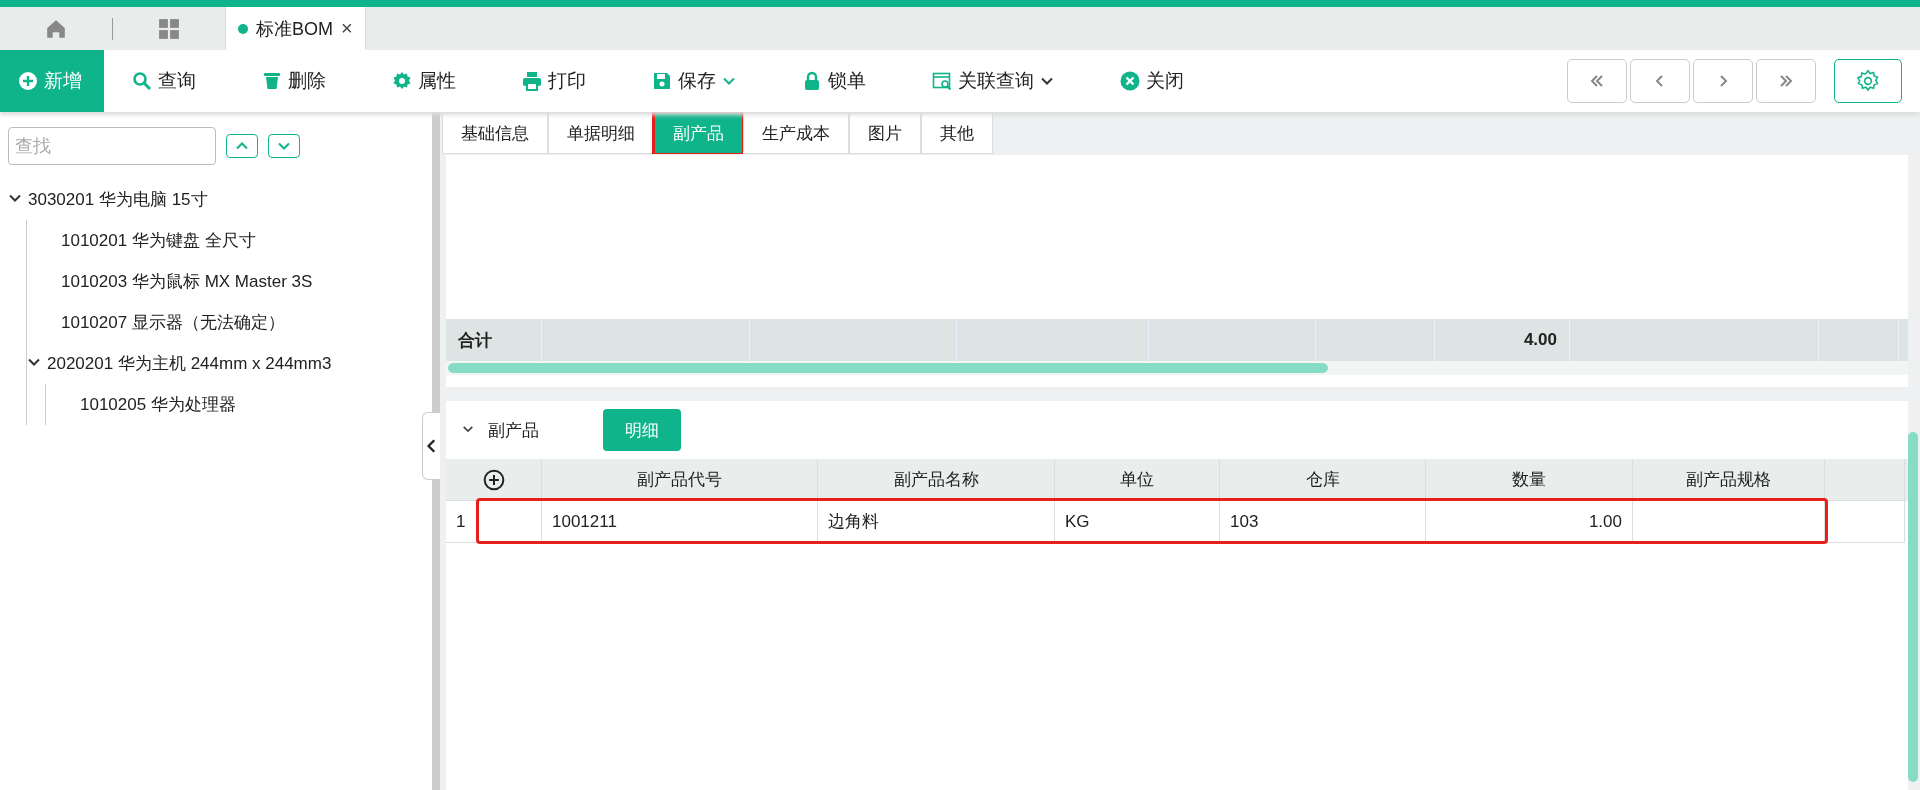 This screenshot has height=790, width=1920. I want to click on close-tab-button: ×, so click(347, 28).